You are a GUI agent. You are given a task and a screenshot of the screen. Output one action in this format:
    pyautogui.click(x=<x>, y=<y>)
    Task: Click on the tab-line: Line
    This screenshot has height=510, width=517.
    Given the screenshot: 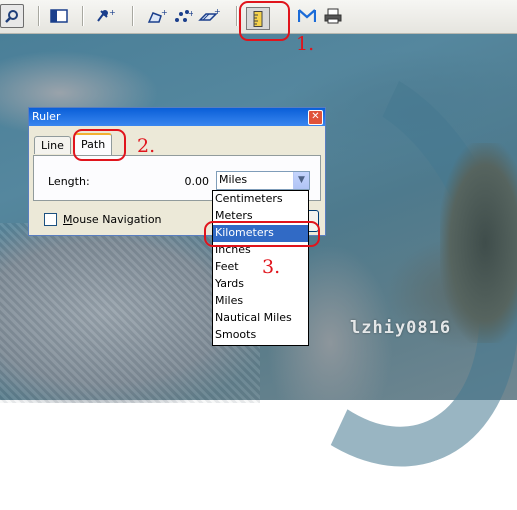 What is the action you would take?
    pyautogui.click(x=52, y=145)
    